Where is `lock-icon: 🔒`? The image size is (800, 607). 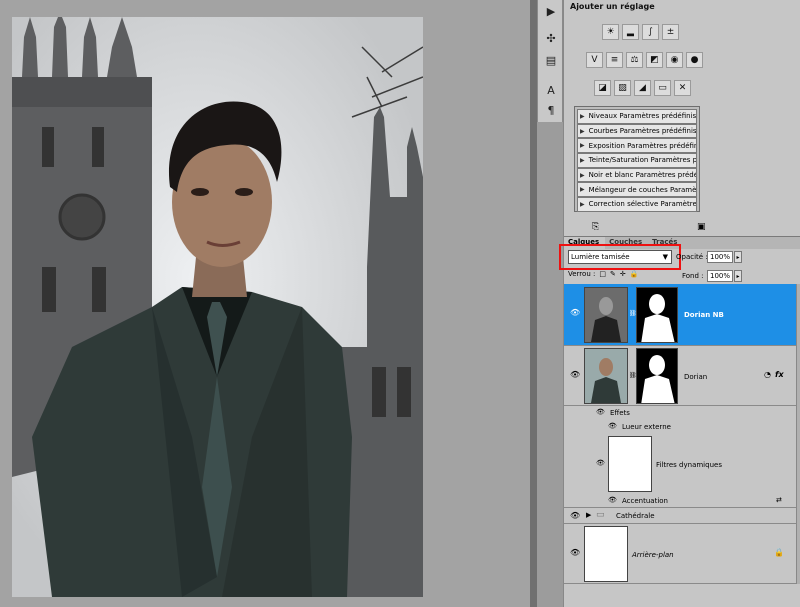
lock-icon: 🔒 is located at coordinates (779, 552).